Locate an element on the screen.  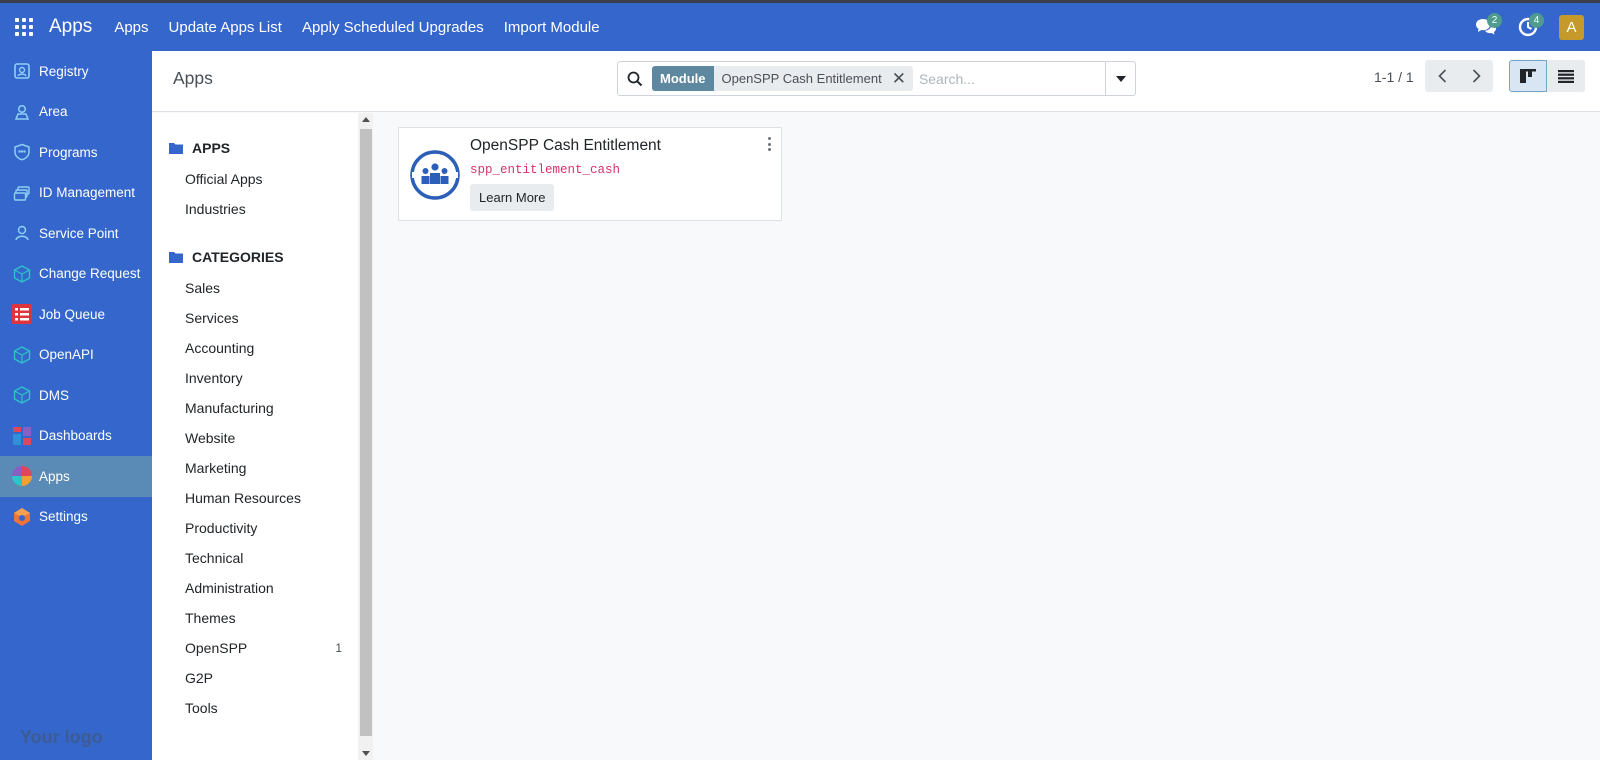
category-item: Sales is located at coordinates (262, 288).